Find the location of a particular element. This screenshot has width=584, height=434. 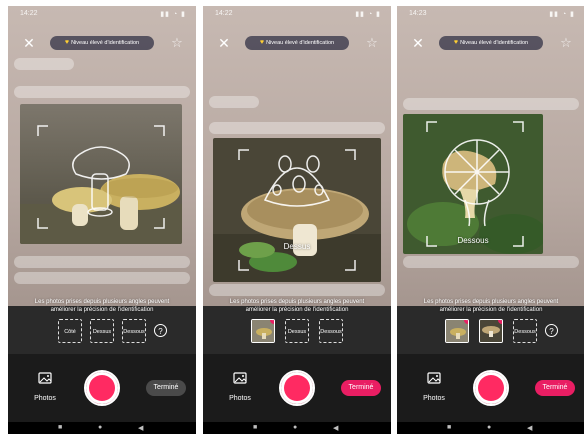

status-time: 14:23 is located at coordinates (418, 13).